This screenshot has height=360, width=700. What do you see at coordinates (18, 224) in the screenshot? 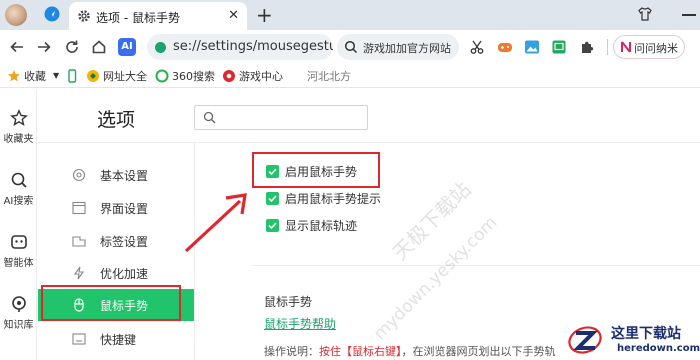
I see `side-rail: 收藏夹 AI搜索 智能体 知识库` at bounding box center [18, 224].